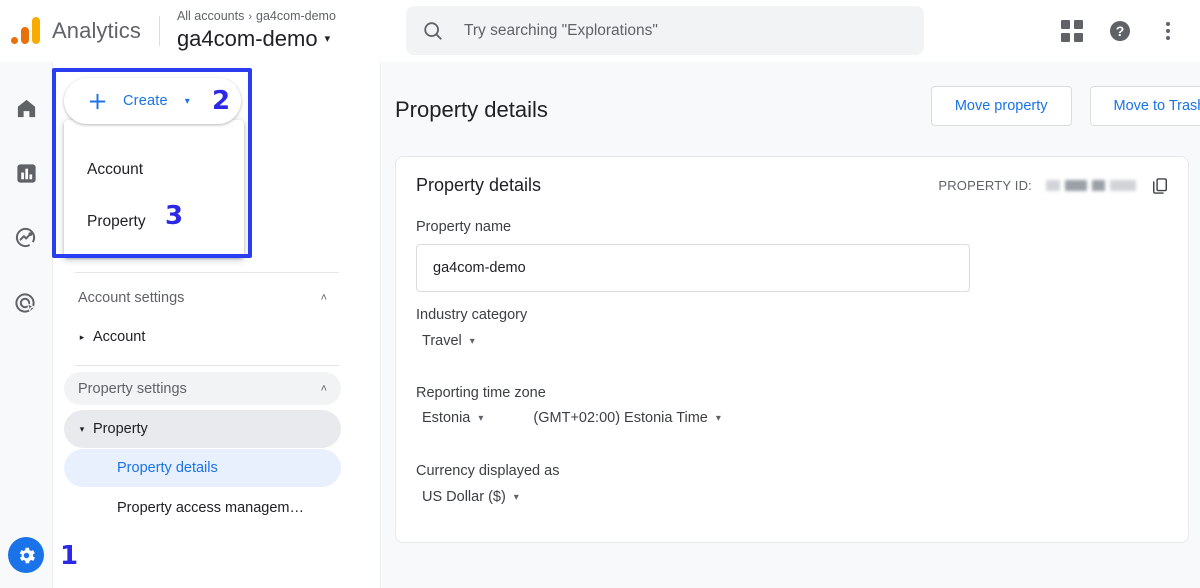  I want to click on breadcrumb-all-accounts: All accounts, so click(210, 16).